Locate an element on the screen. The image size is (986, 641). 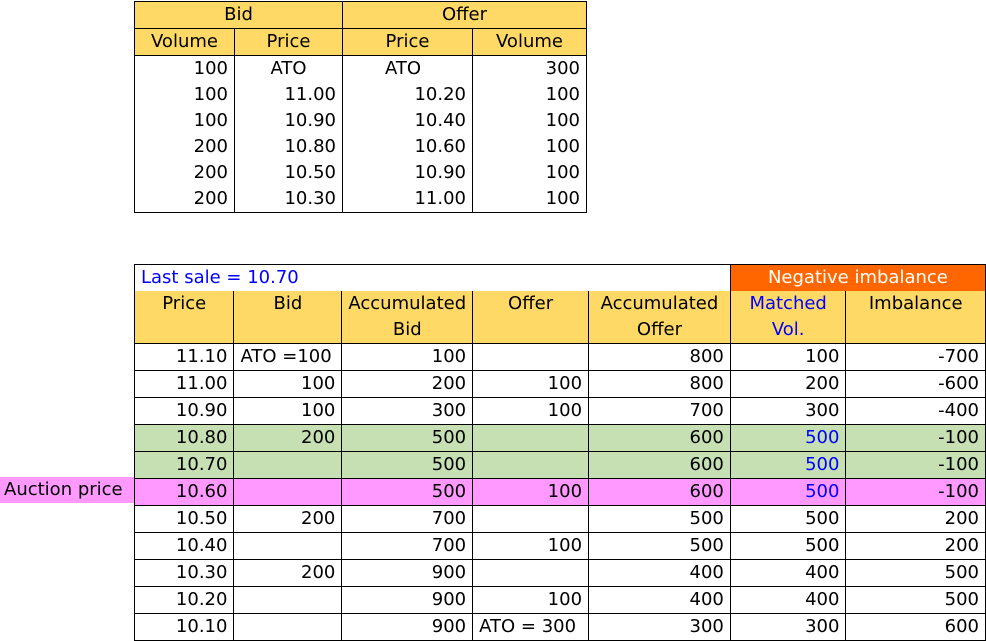
table-cell: 10.90 is located at coordinates (407, 173).